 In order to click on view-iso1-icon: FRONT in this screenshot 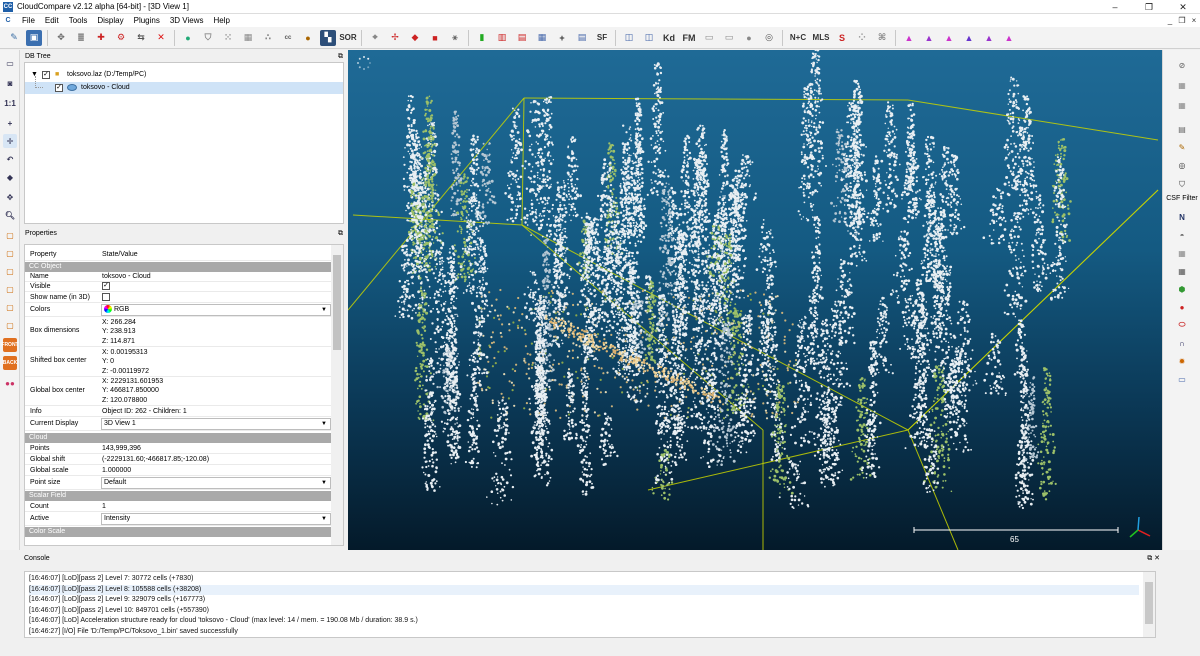, I will do `click(10, 345)`.